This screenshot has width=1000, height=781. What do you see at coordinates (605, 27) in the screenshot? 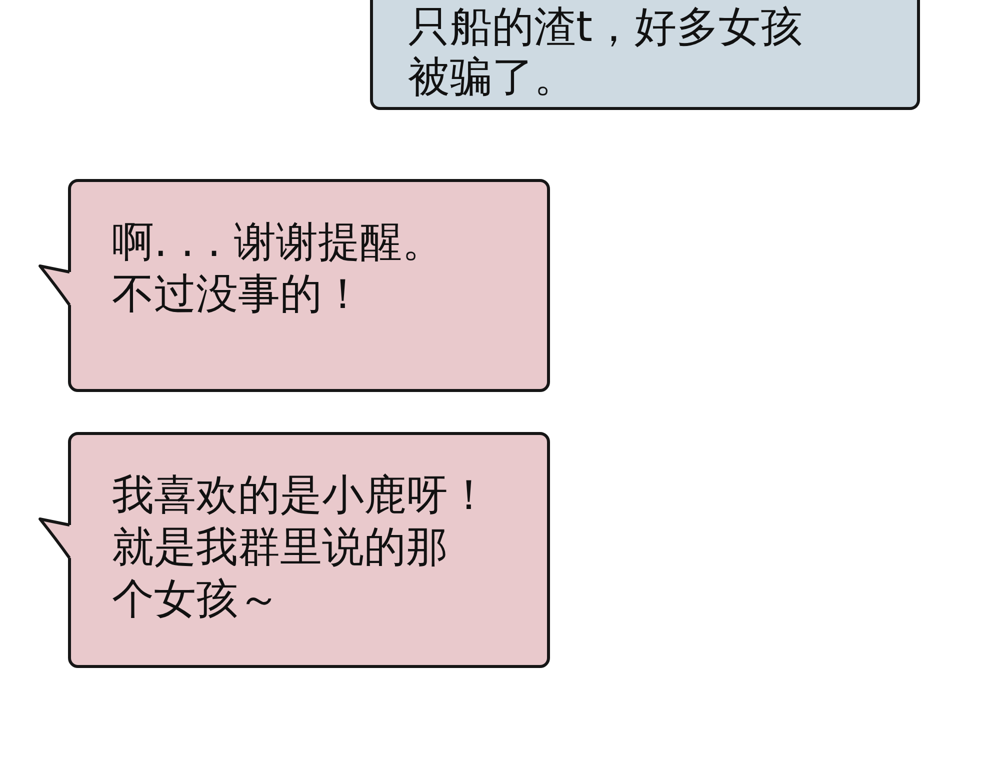
I see `message-text: 只船的渣t，好多女孩` at bounding box center [605, 27].